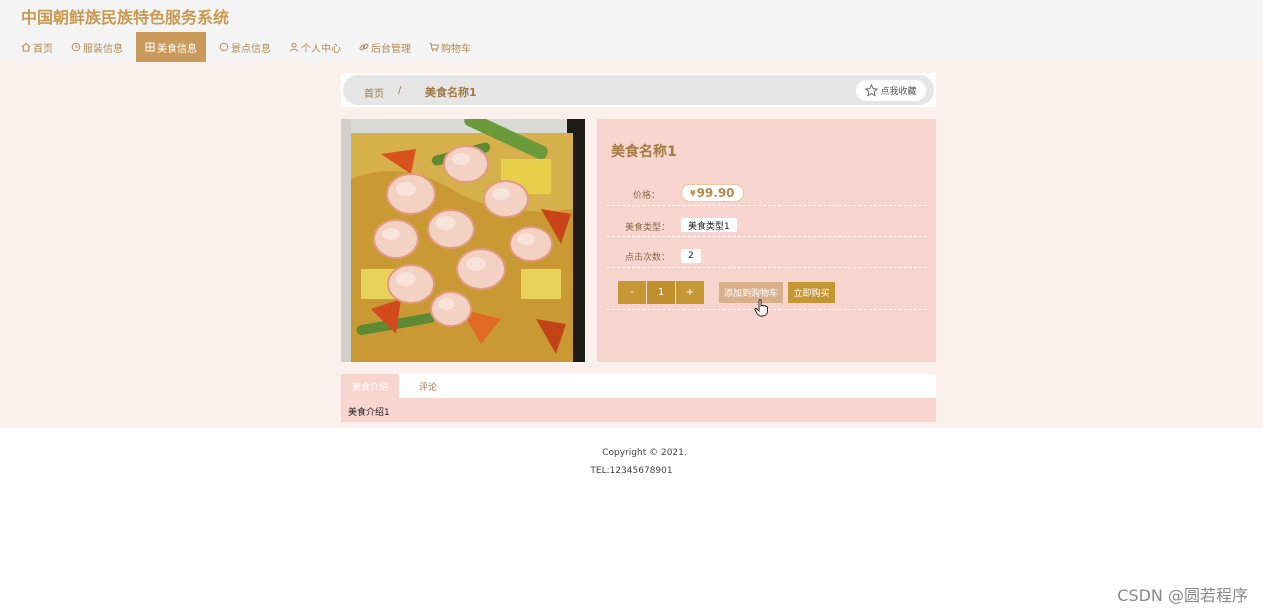 Image resolution: width=1263 pixels, height=611 pixels. I want to click on buy-now-button: 立即购买, so click(811, 292).